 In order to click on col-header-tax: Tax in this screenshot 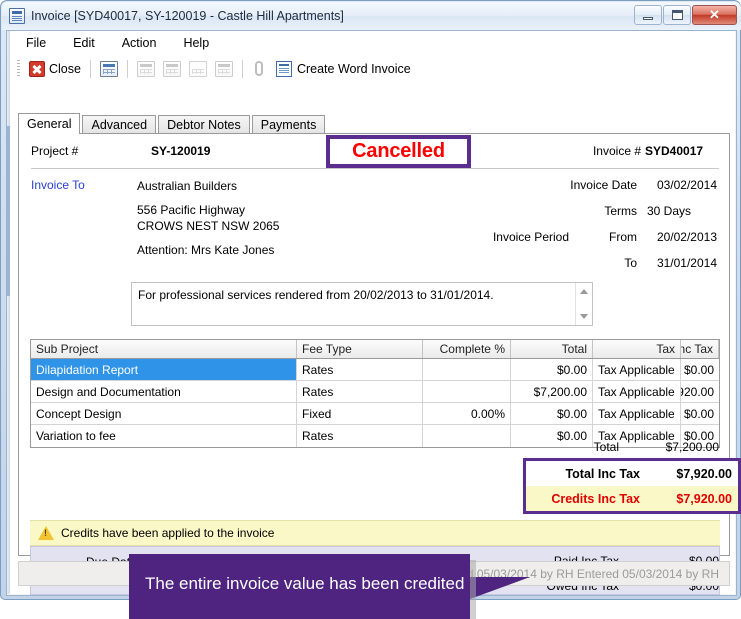, I will do `click(637, 349)`.